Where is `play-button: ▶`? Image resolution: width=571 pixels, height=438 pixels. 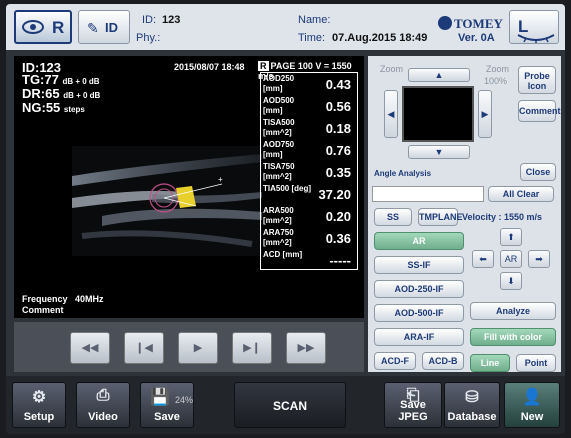
play-button: ▶ is located at coordinates (198, 348).